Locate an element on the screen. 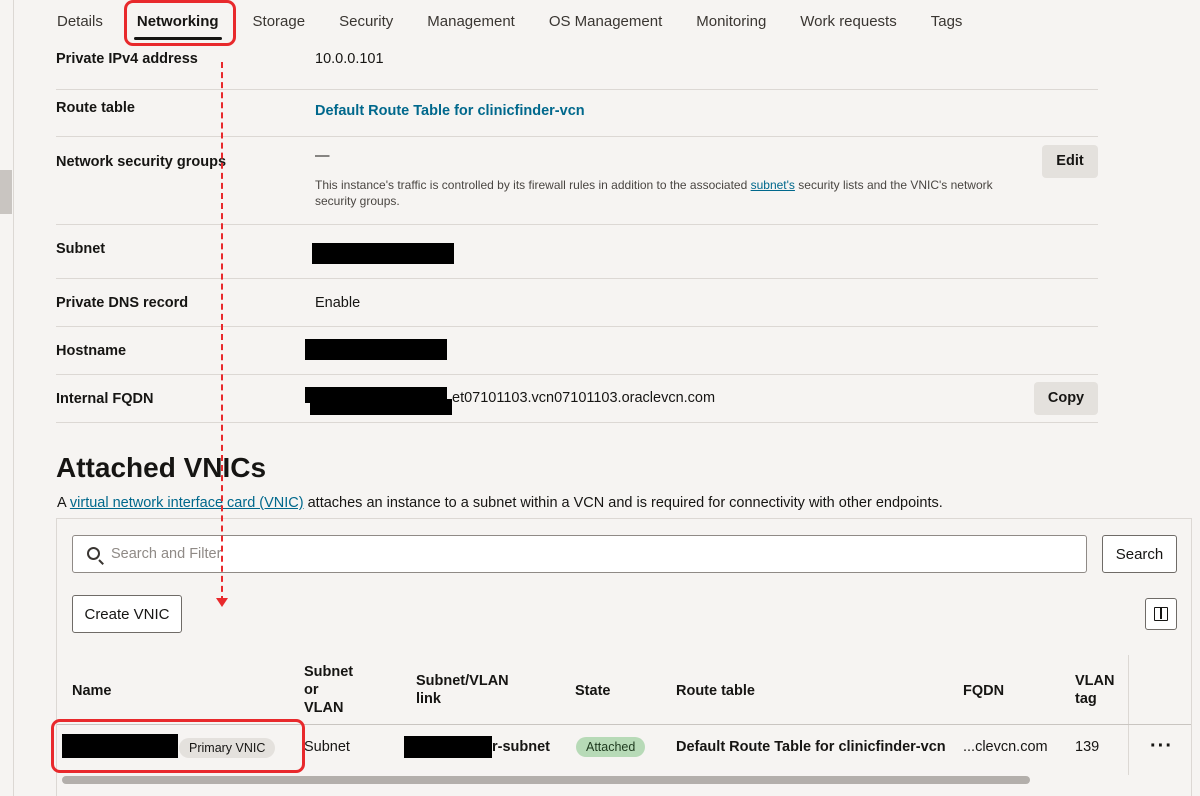  search-button: Search is located at coordinates (1139, 554).